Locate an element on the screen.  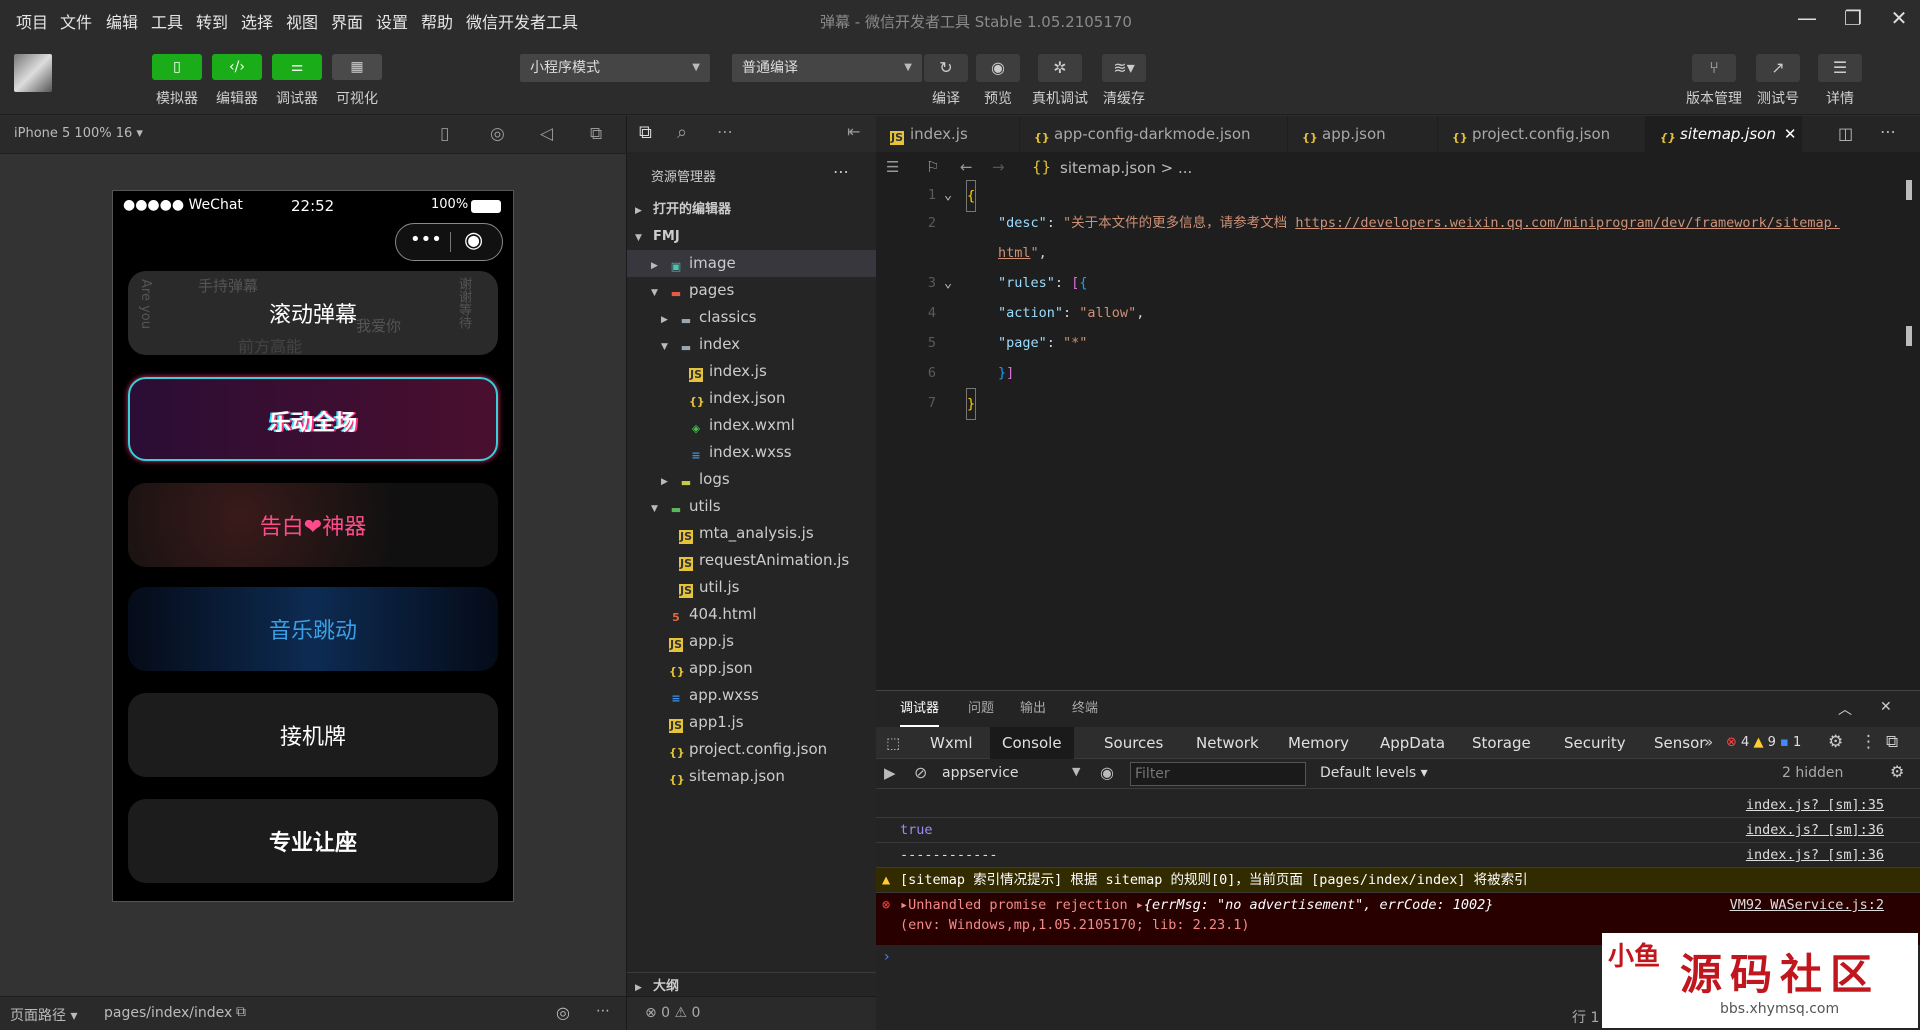
close-tab-icon: ✕ is located at coordinates (1790, 134).